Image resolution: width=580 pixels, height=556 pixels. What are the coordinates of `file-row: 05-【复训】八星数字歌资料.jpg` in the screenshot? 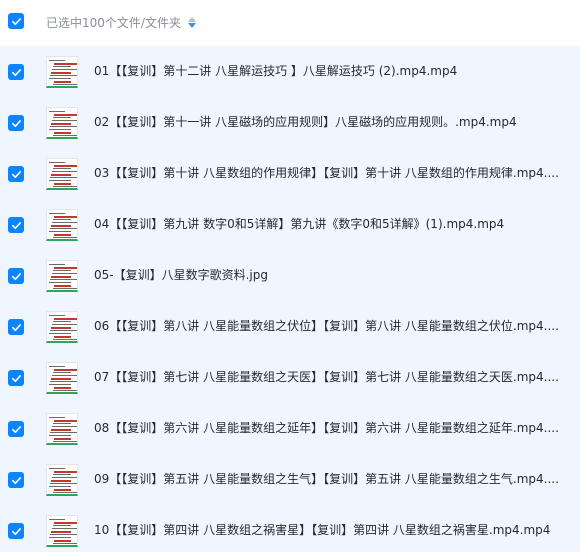 It's located at (290, 275).